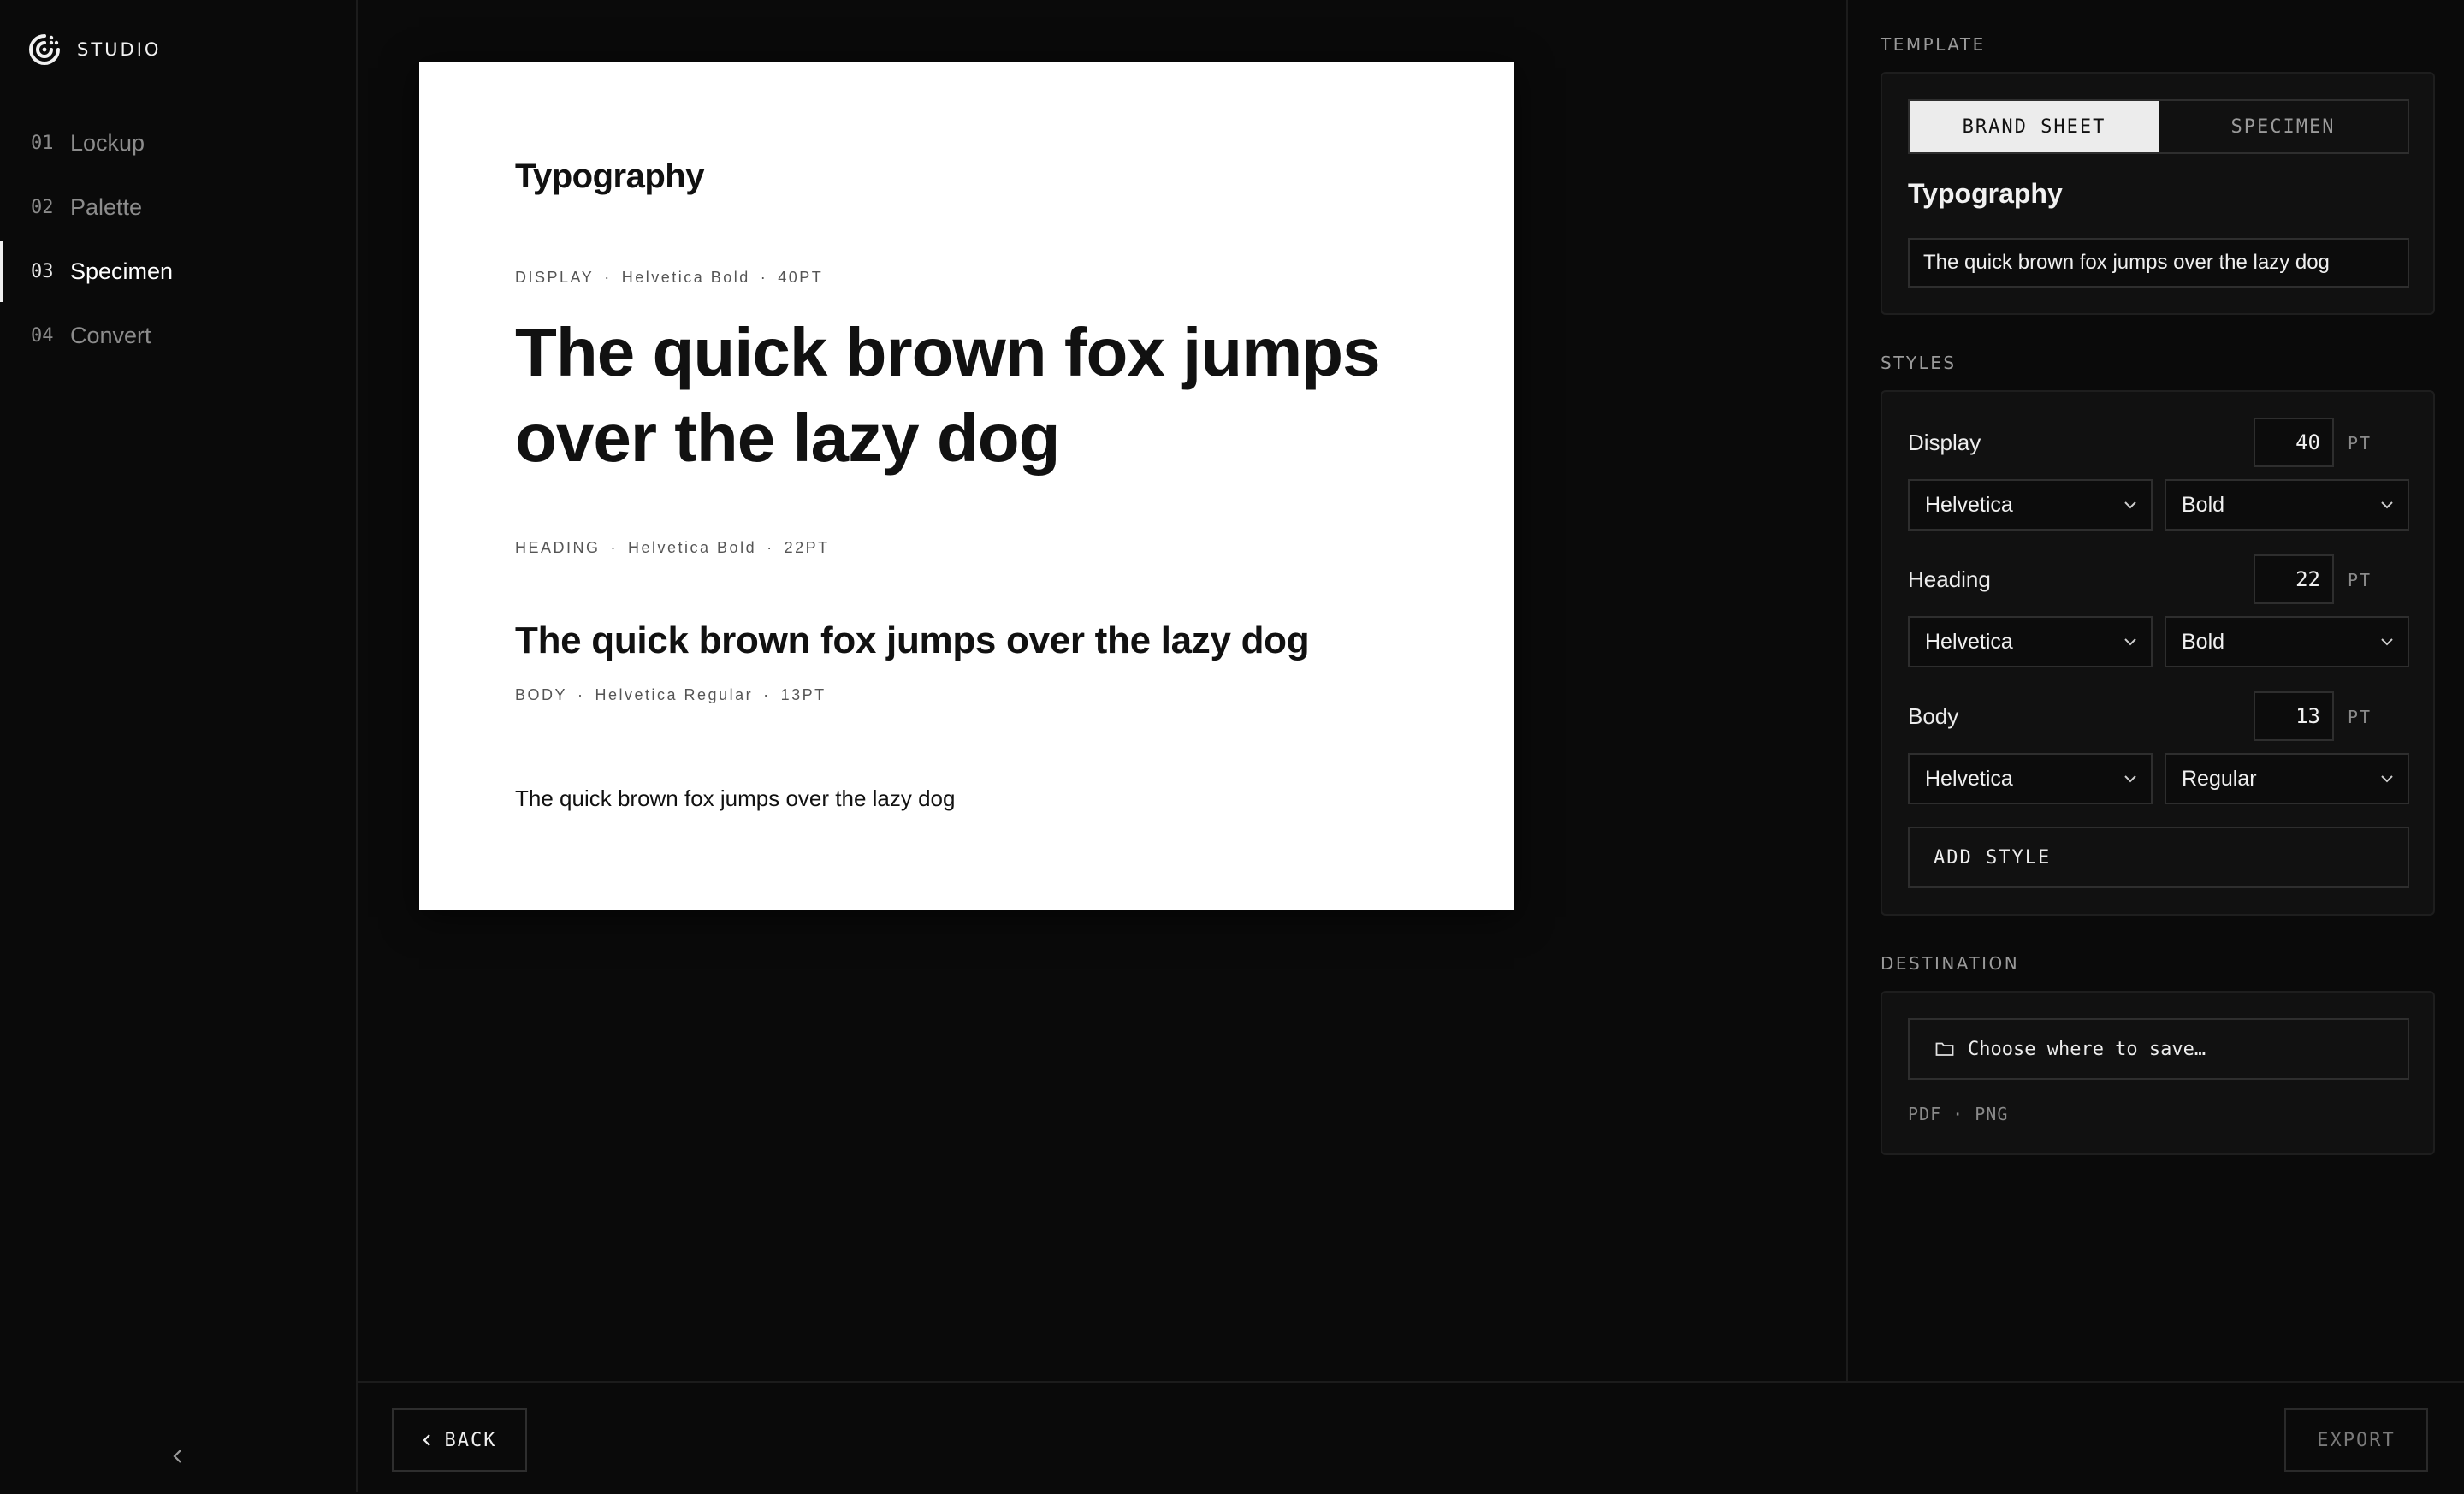 The image size is (2464, 1494). What do you see at coordinates (2294, 579) in the screenshot?
I see `heading-size-input` at bounding box center [2294, 579].